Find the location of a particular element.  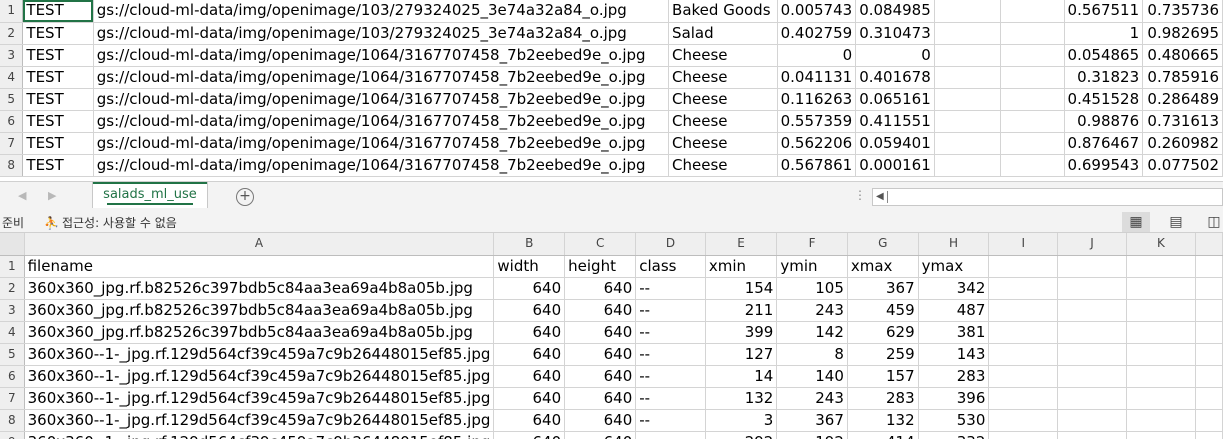

select-all-corner is located at coordinates (12, 244).